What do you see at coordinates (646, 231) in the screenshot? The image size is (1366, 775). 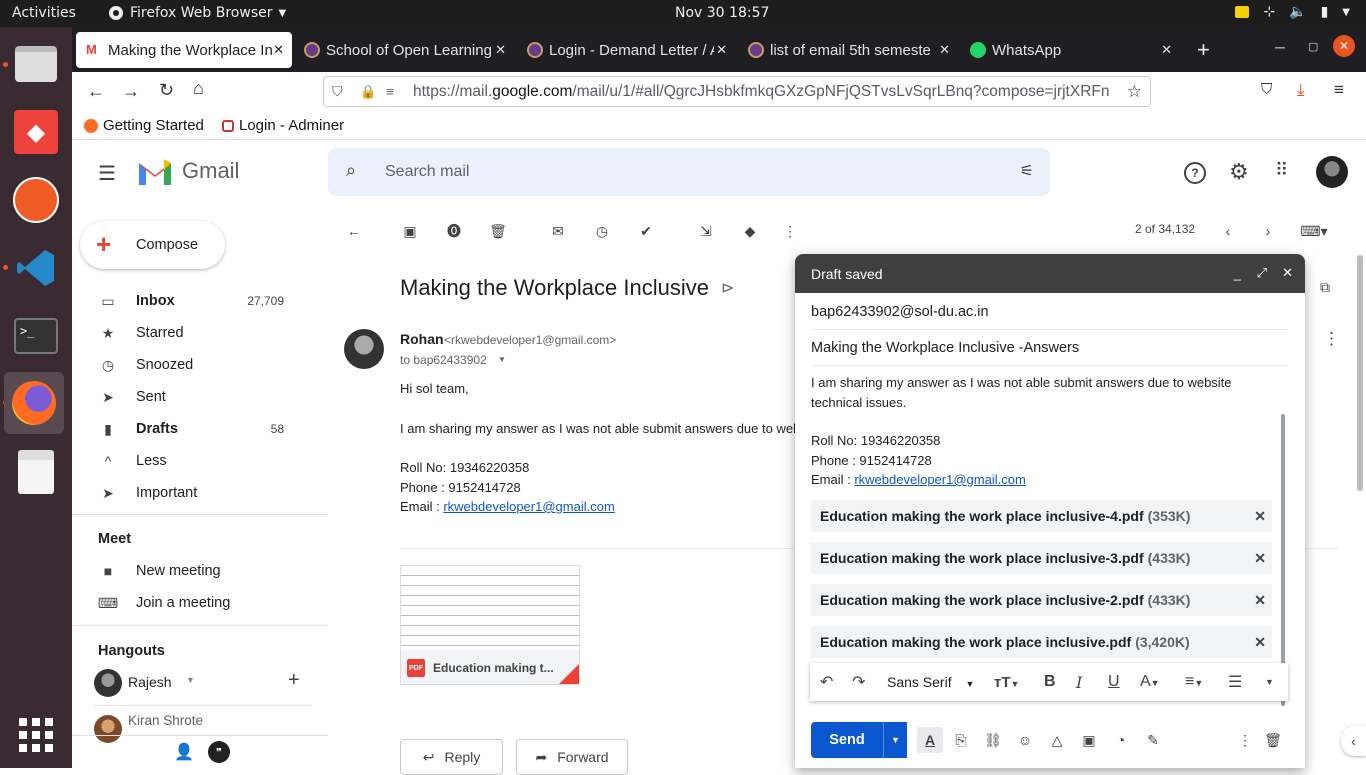 I see `add-task-icon: ✔` at bounding box center [646, 231].